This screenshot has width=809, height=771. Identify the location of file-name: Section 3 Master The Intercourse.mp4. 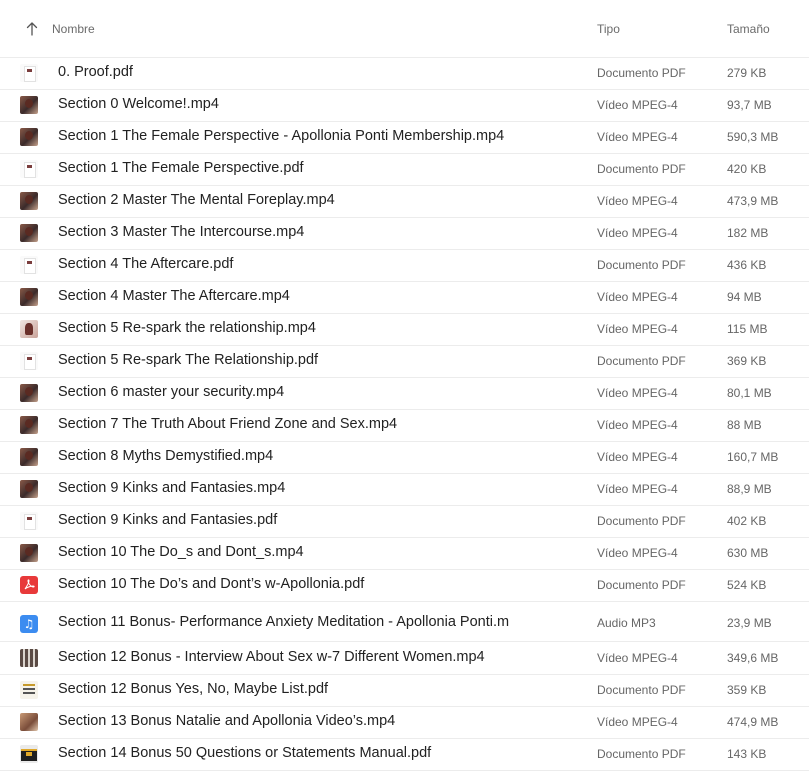
(181, 232).